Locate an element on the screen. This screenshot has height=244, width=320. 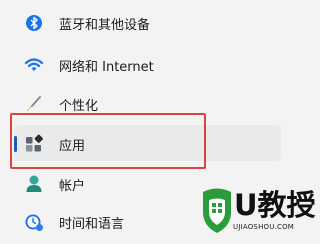
account-icon is located at coordinates (34, 184).